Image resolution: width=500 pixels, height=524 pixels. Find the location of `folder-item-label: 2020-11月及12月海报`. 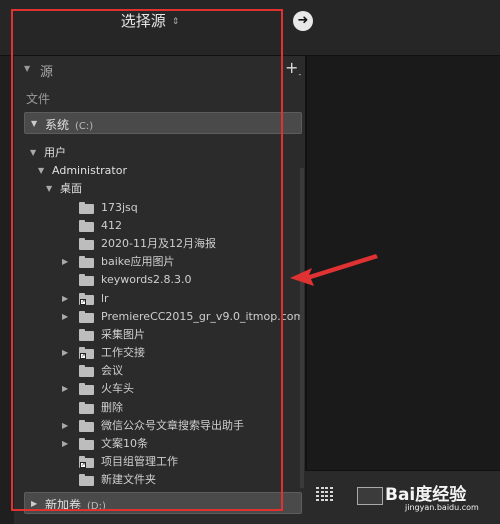

folder-item-label: 2020-11月及12月海报 is located at coordinates (158, 243).